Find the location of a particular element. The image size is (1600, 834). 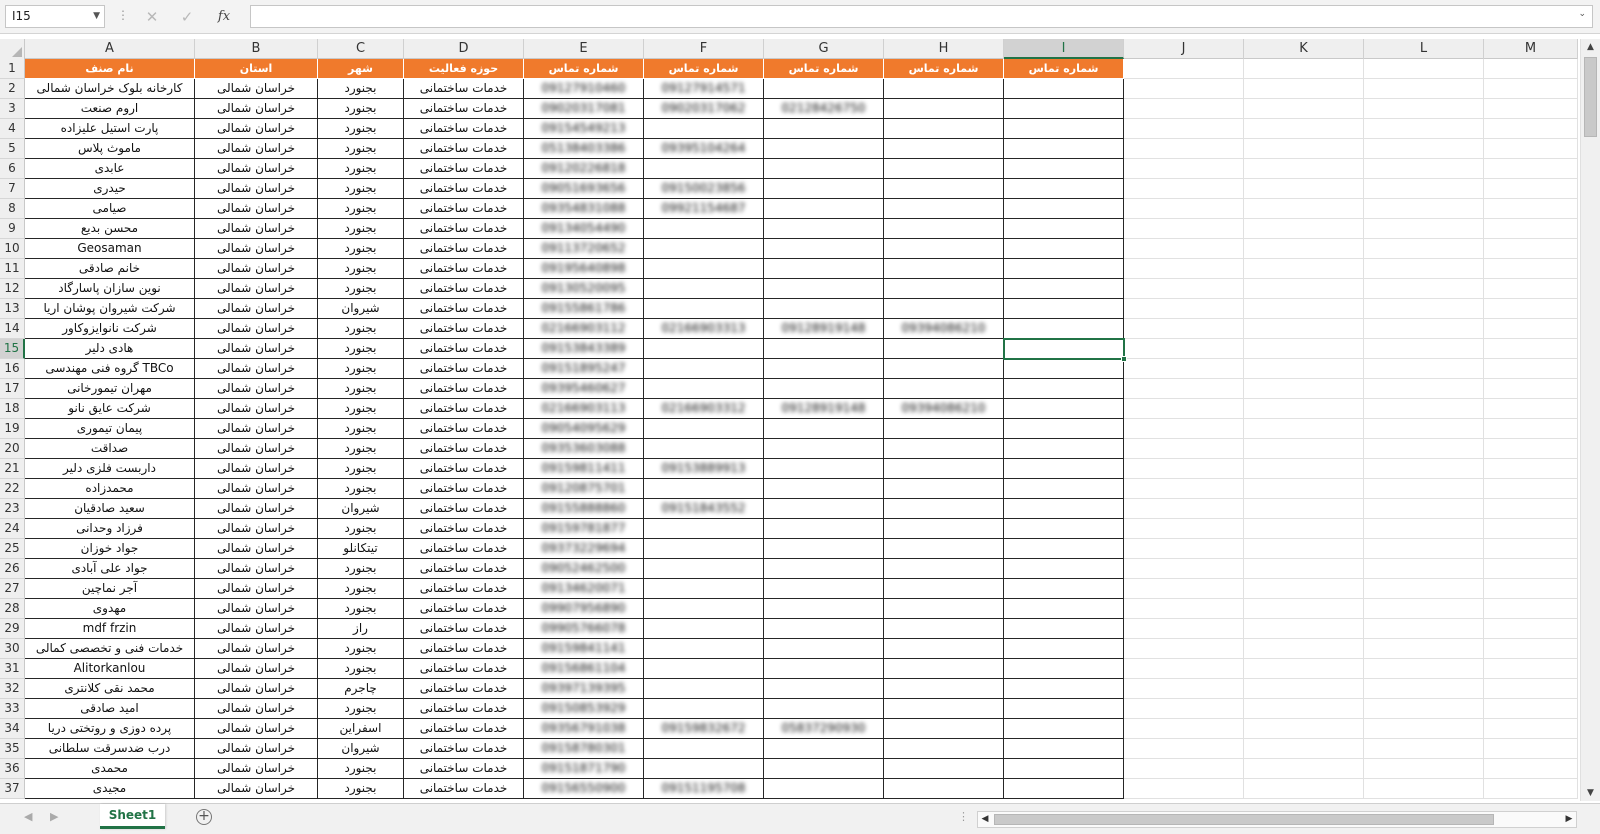

row-header-11: 11 is located at coordinates (12, 269).